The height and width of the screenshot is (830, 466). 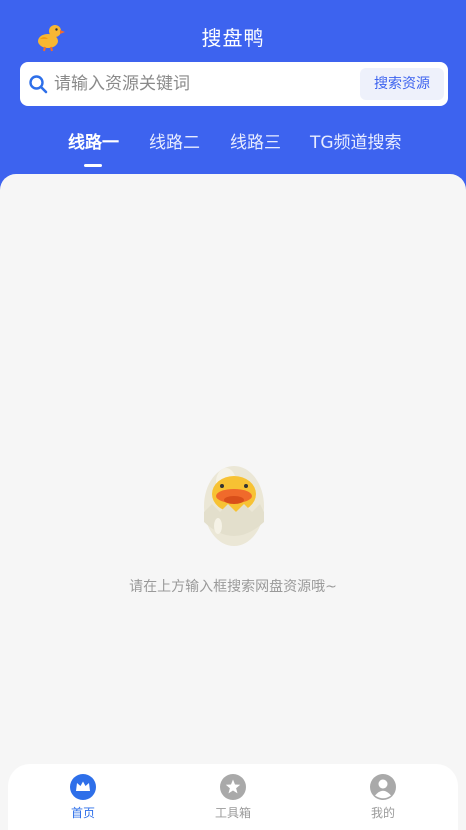 I want to click on route-tabs: 线路一 线路二 线路三 TG频道搜索, so click(x=233, y=148).